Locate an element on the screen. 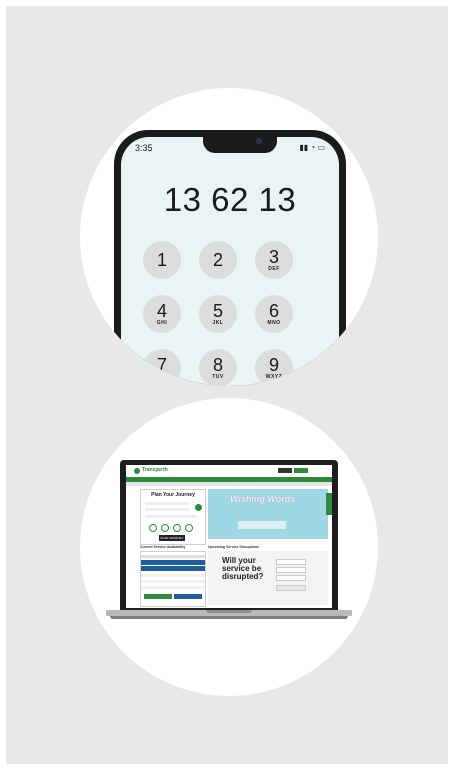 This screenshot has height=770, width=454. phone-notch is located at coordinates (240, 145).